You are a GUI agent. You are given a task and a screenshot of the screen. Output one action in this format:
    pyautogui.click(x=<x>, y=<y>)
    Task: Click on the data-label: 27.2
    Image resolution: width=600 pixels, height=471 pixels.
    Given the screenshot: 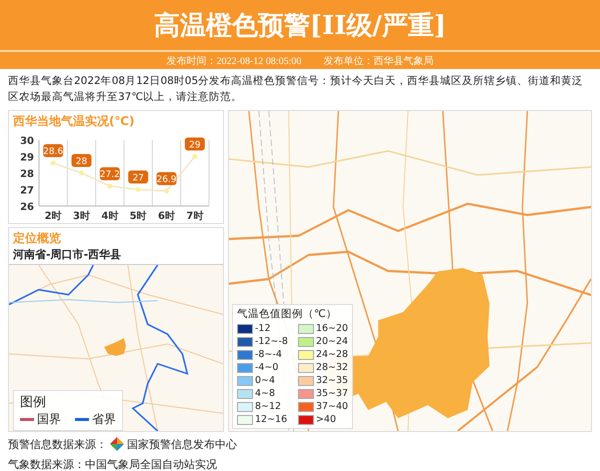 What is the action you would take?
    pyautogui.click(x=110, y=175)
    